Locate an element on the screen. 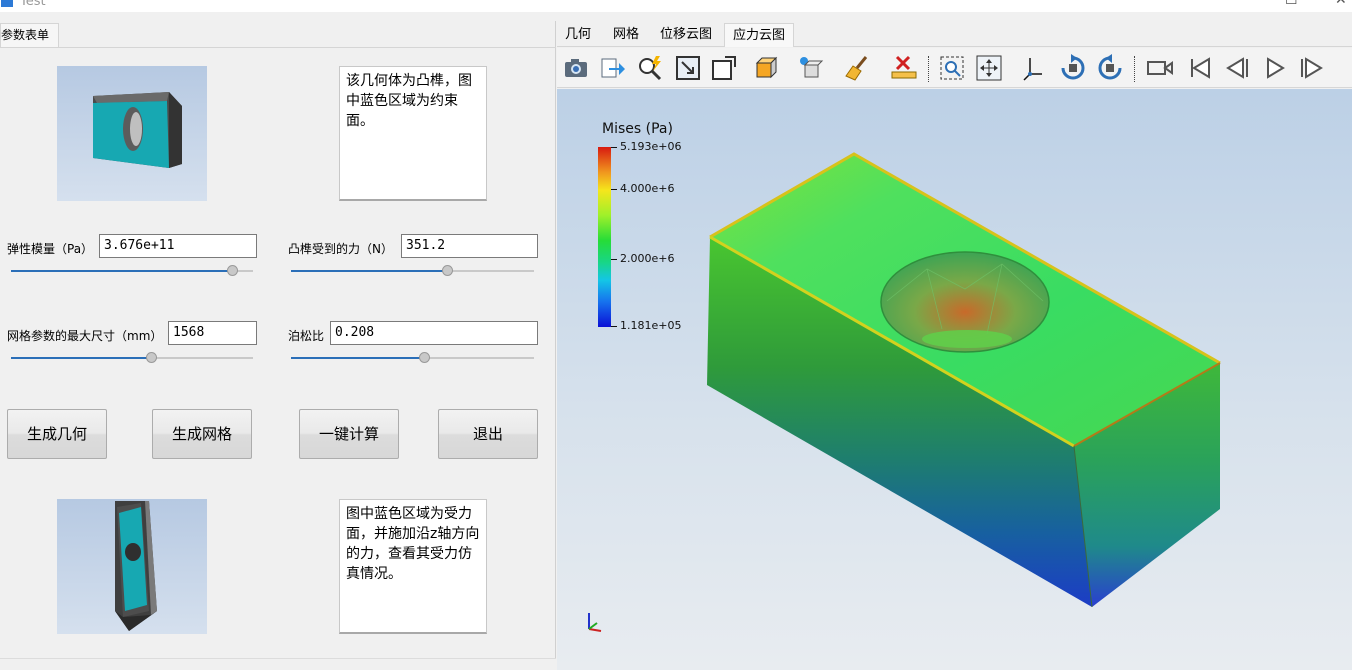 The width and height of the screenshot is (1352, 670). tab-displacement-contour: 位移云图 is located at coordinates (686, 35).